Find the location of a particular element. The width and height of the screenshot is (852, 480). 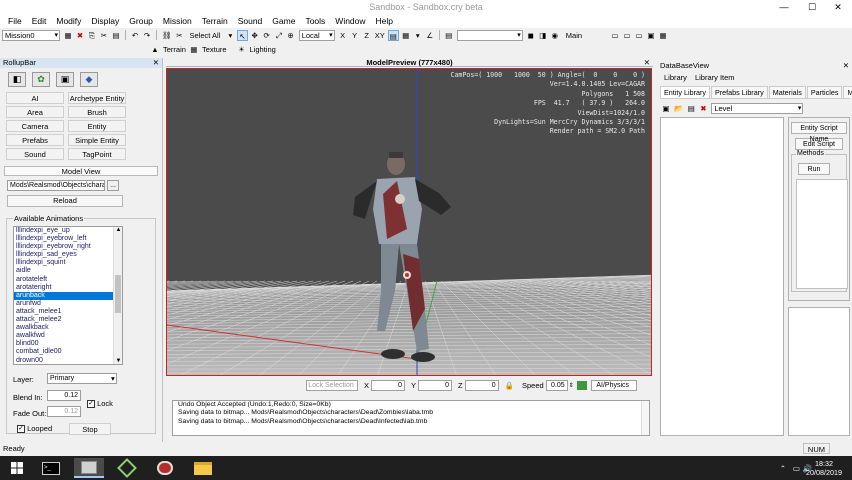

snap-icon: ⊕ is located at coordinates (291, 35).